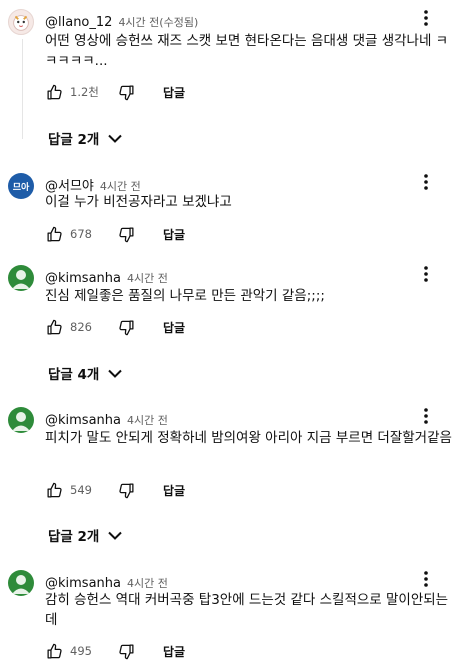  Describe the element at coordinates (185, 296) in the screenshot. I see `comment-text: 진심 제일좋은 품질의 나무로 만든 관악기 같음;;;;` at that location.